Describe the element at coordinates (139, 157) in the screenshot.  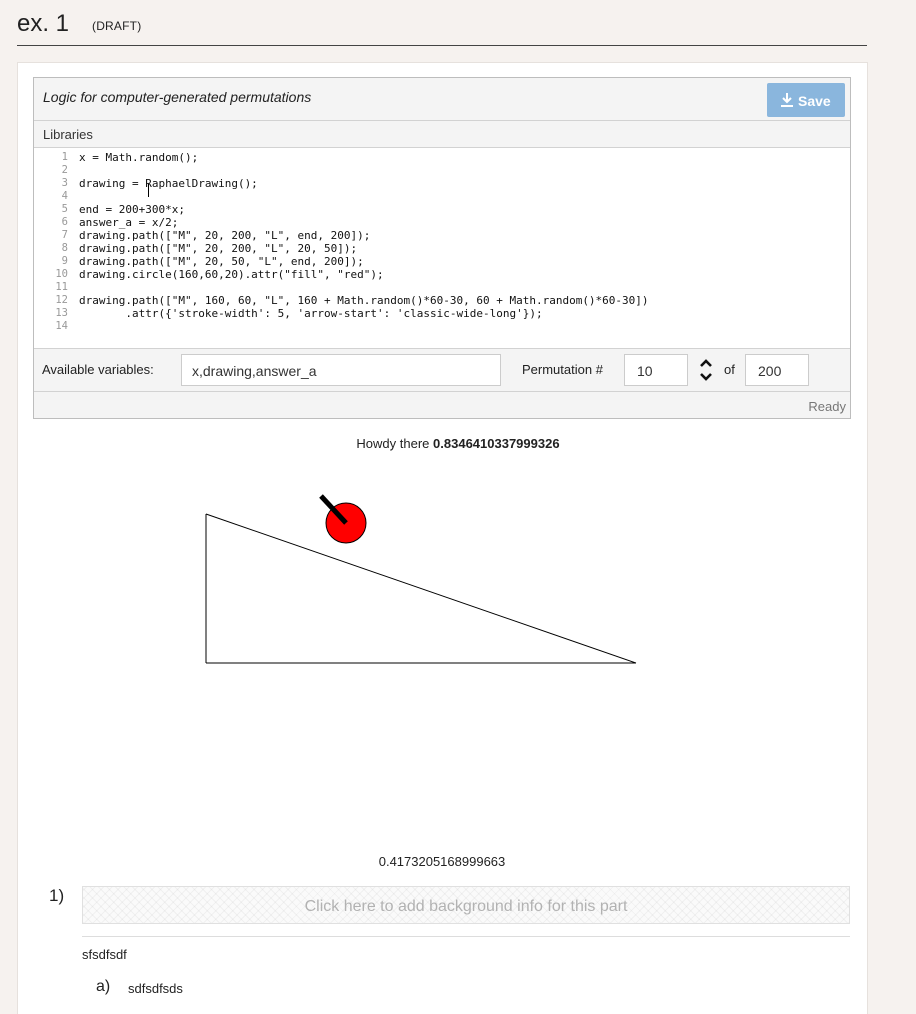
I see `code-line: x = Math.random();` at that location.